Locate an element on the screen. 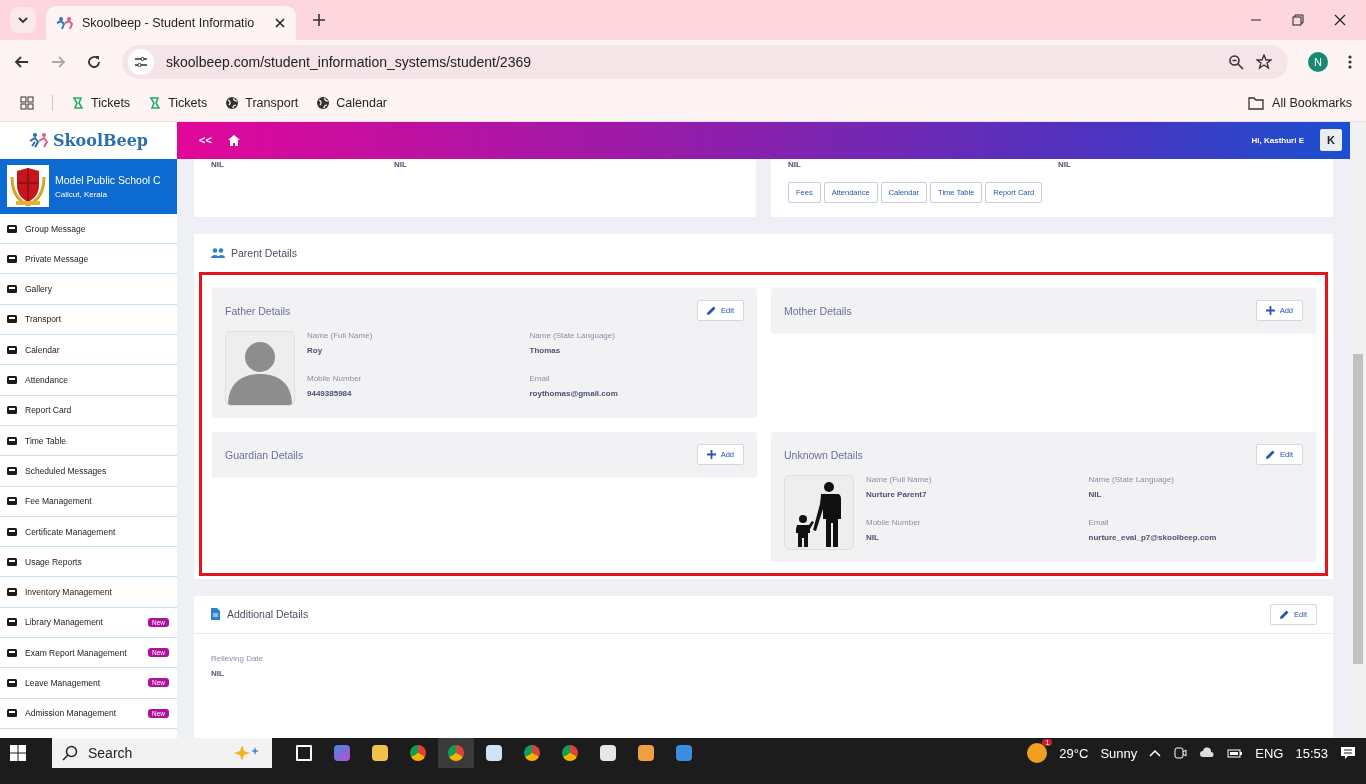 This screenshot has width=1366, height=784. document-icon is located at coordinates (215, 614).